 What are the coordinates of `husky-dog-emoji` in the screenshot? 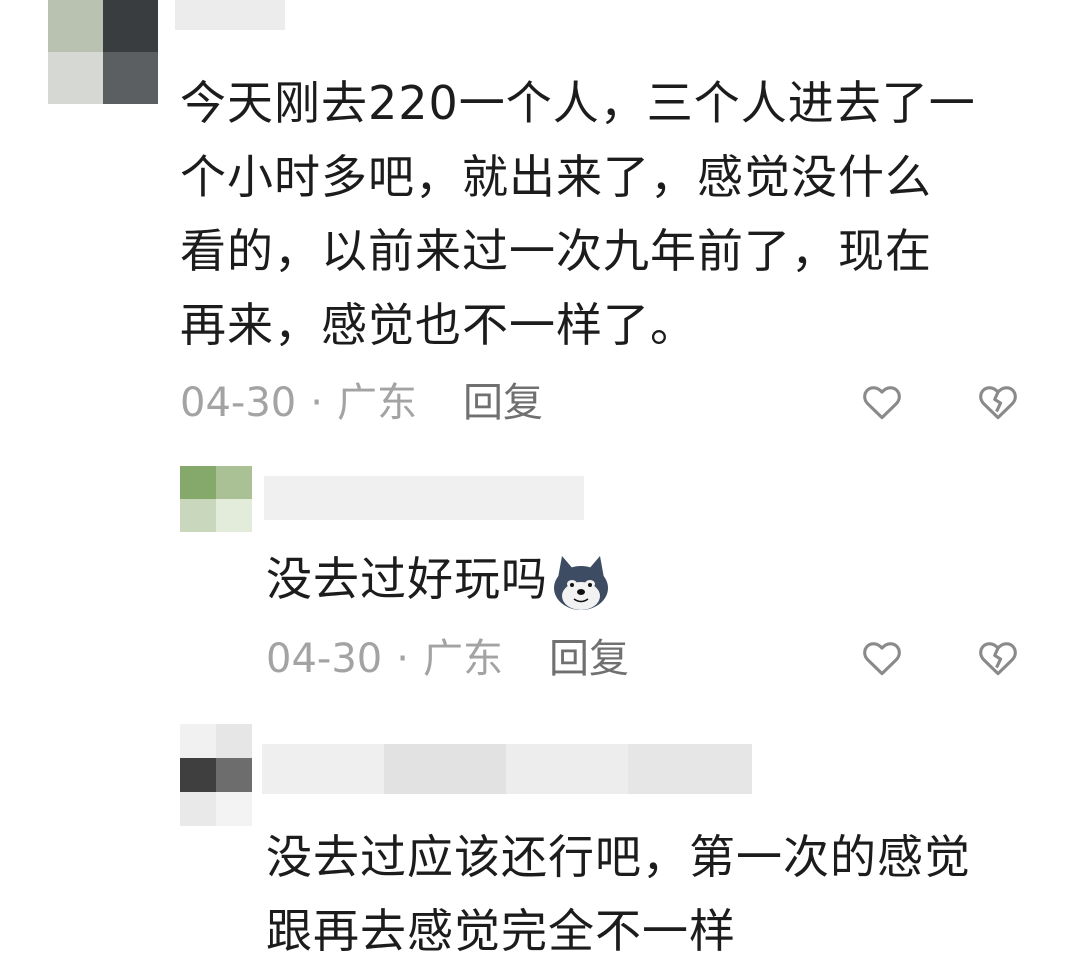 It's located at (581, 583).